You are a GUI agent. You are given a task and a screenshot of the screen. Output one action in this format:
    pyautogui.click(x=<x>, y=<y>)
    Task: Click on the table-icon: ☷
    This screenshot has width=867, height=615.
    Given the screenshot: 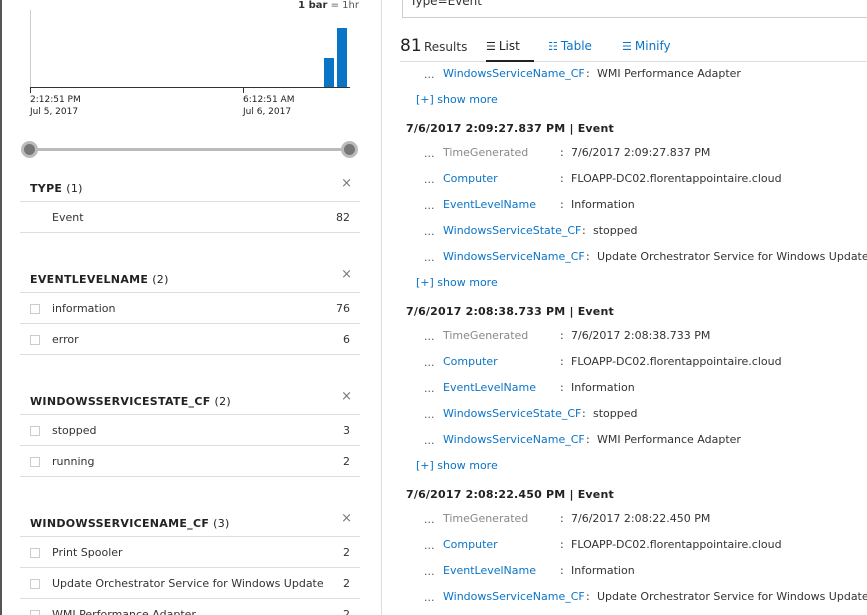 What is the action you would take?
    pyautogui.click(x=553, y=46)
    